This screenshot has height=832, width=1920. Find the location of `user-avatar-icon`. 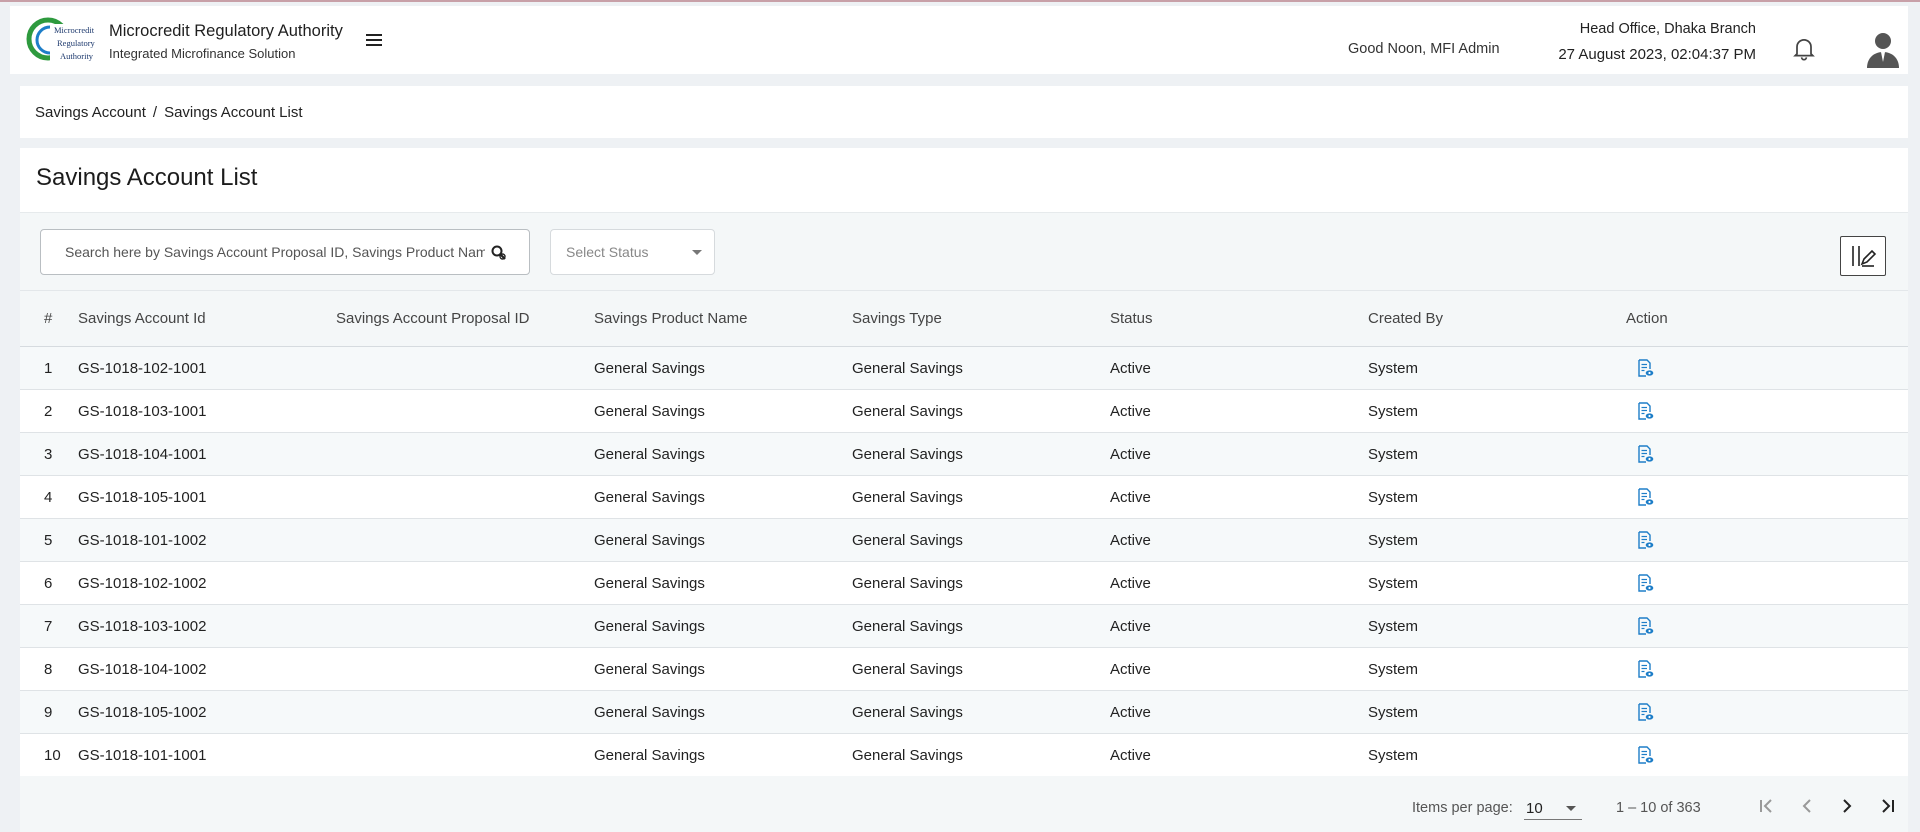

user-avatar-icon is located at coordinates (1883, 48).